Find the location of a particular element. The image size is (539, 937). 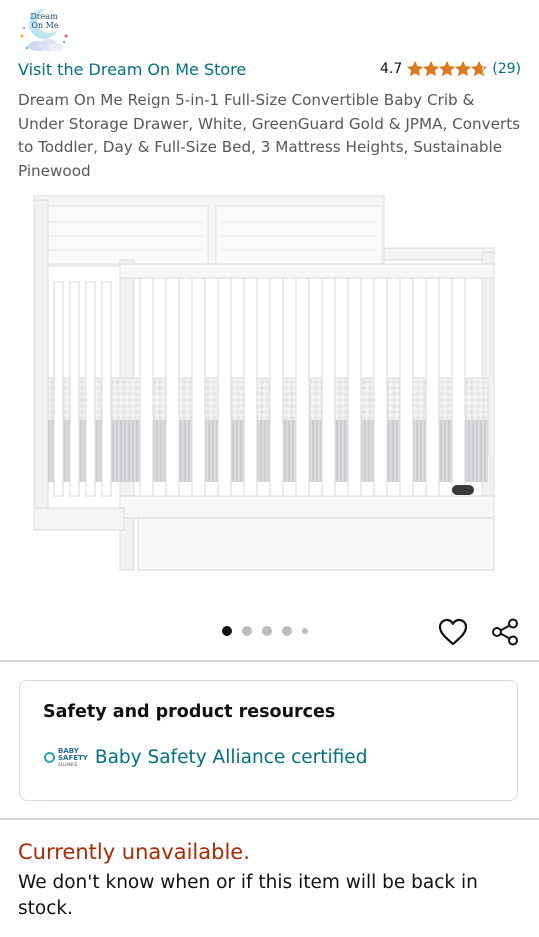

brand-logo: Dream On Me is located at coordinates (44, 30).